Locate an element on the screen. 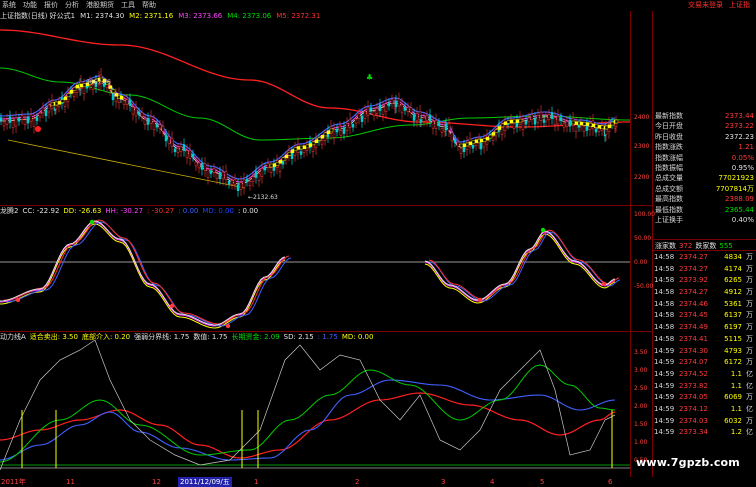  quote-row: 指数涨跌 1.21 is located at coordinates (704, 147).